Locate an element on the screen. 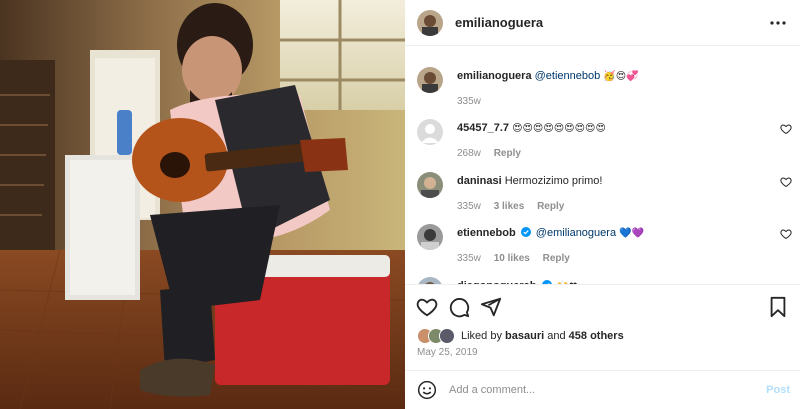 The height and width of the screenshot is (409, 800). comment-username: etiennebob is located at coordinates (486, 233).